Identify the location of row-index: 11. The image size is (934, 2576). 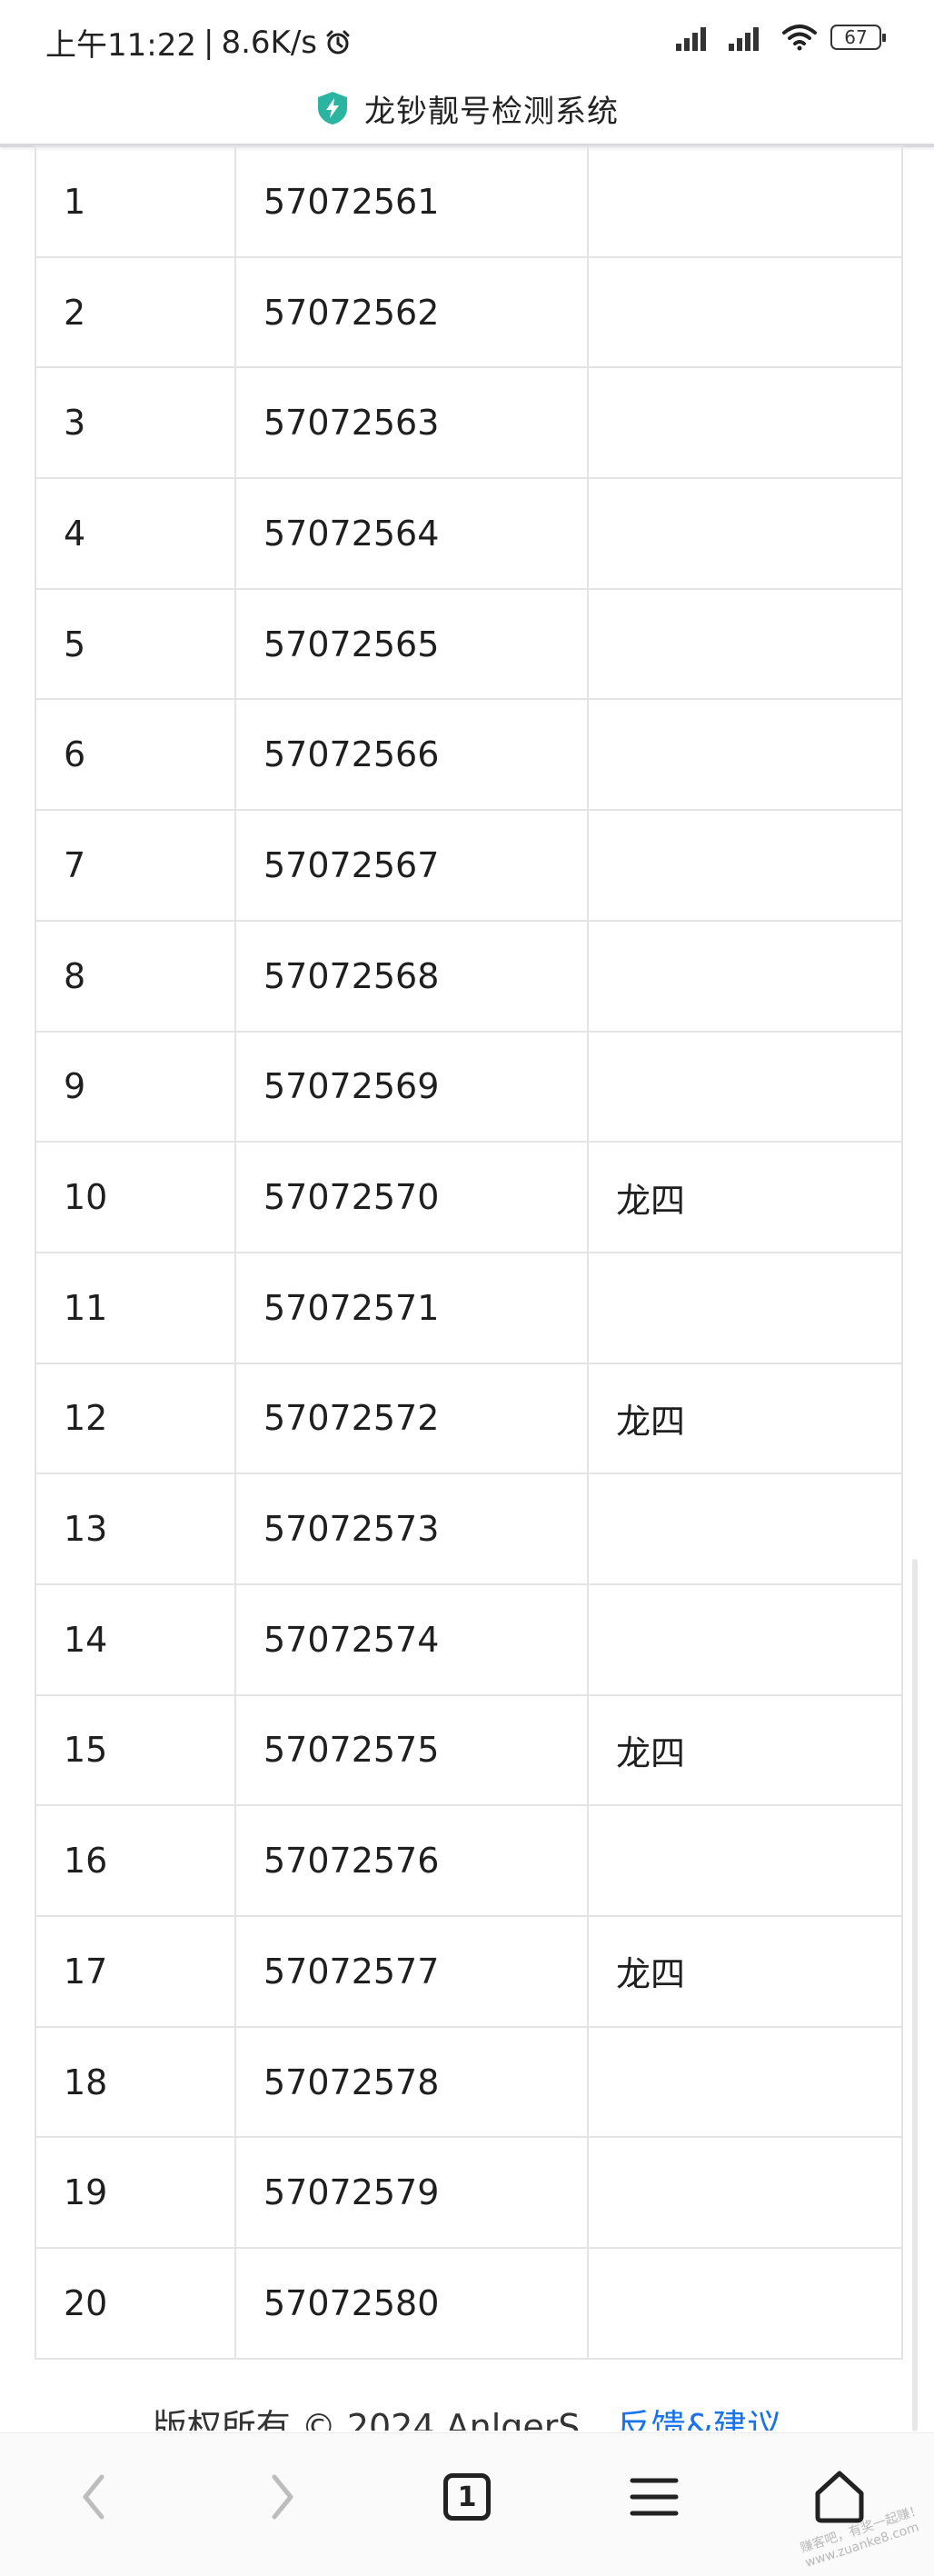
(135, 1307).